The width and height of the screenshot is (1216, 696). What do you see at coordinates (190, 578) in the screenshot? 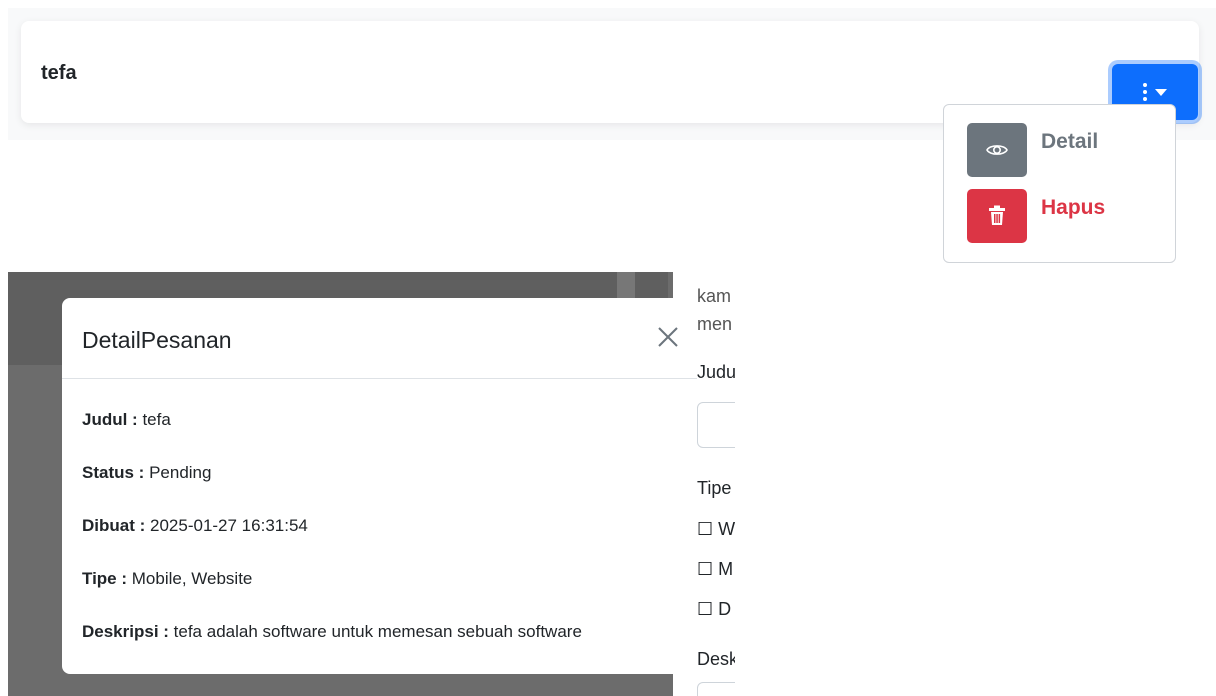
I see `field-value: Mobile, Website` at bounding box center [190, 578].